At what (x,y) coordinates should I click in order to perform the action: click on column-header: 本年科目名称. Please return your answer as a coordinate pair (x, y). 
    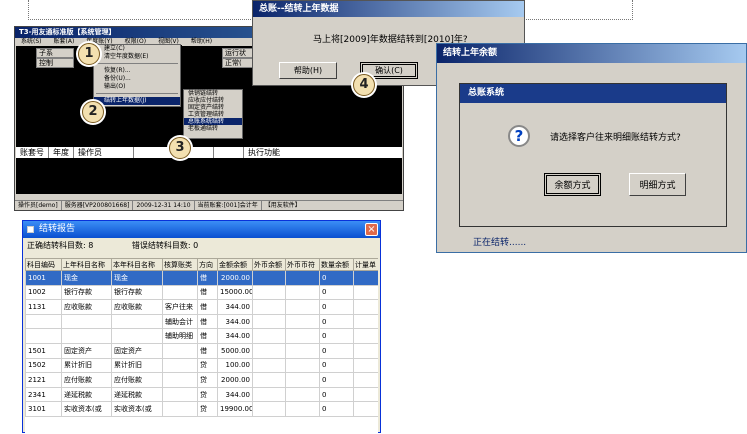
    Looking at the image, I should click on (137, 264).